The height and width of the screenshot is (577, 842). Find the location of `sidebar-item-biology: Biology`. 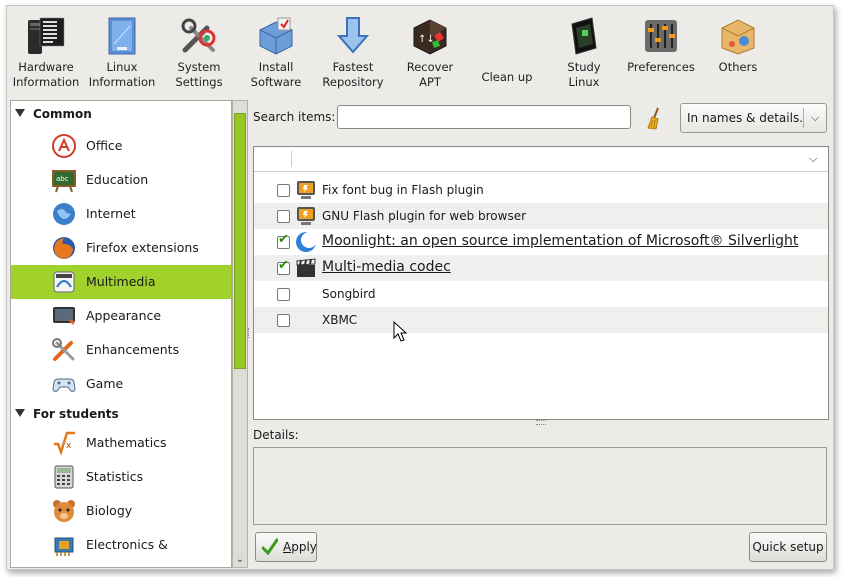

sidebar-item-biology: Biology is located at coordinates (121, 511).